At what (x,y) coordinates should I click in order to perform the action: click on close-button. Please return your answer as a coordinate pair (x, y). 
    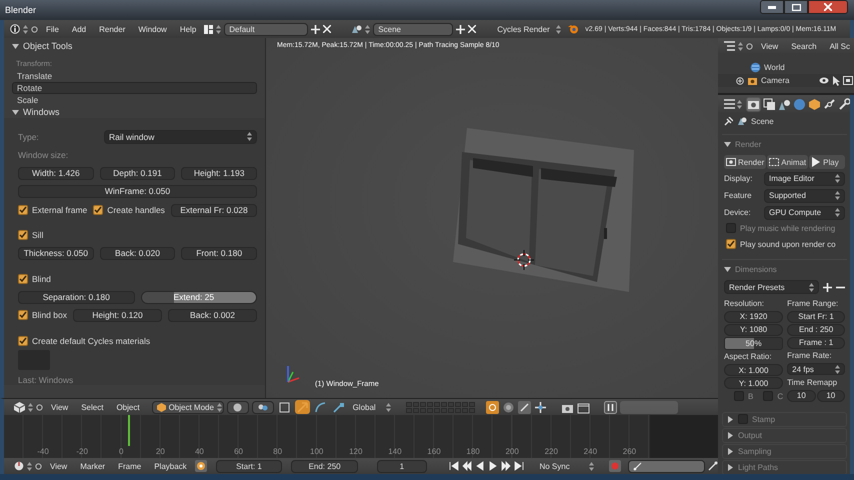
    Looking at the image, I should click on (828, 7).